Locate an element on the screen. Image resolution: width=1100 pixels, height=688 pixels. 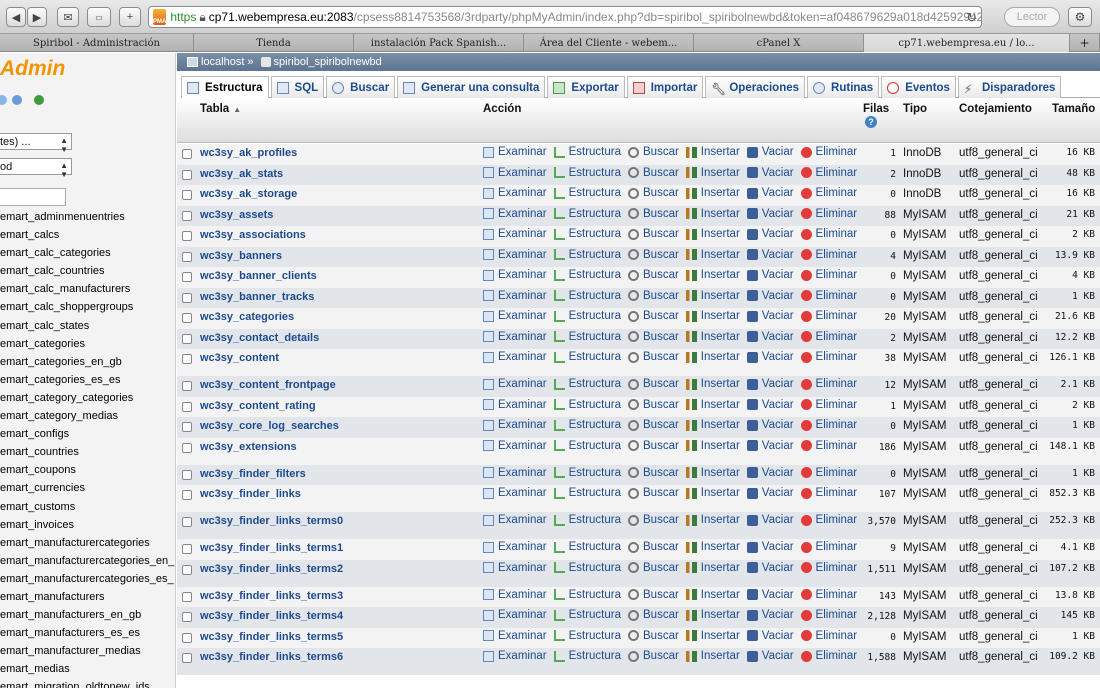
settings-button: ⚙ is located at coordinates (1080, 17).